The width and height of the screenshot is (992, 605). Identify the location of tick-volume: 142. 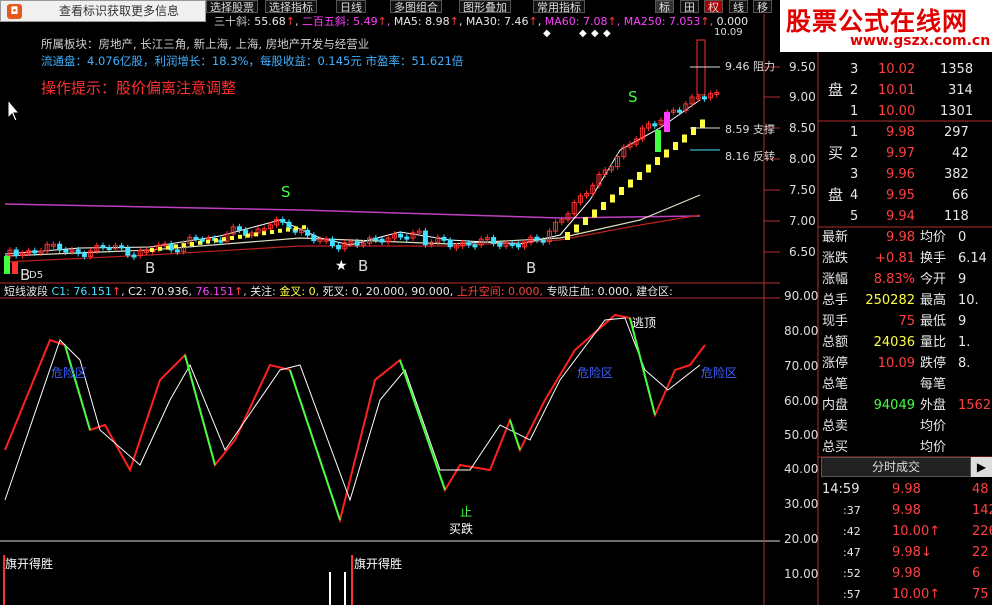
(982, 510).